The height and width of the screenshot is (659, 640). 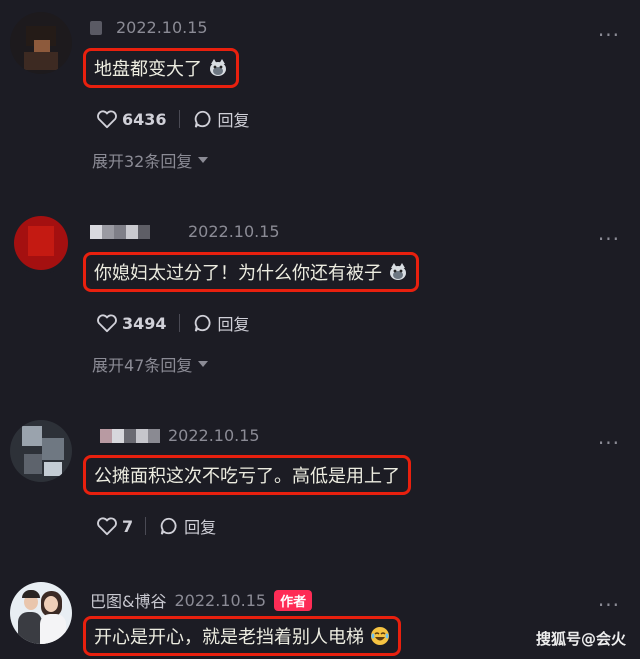 I want to click on comment-text-highlight: 你媳妇太过分了！为什么你还有被子, so click(x=251, y=272).